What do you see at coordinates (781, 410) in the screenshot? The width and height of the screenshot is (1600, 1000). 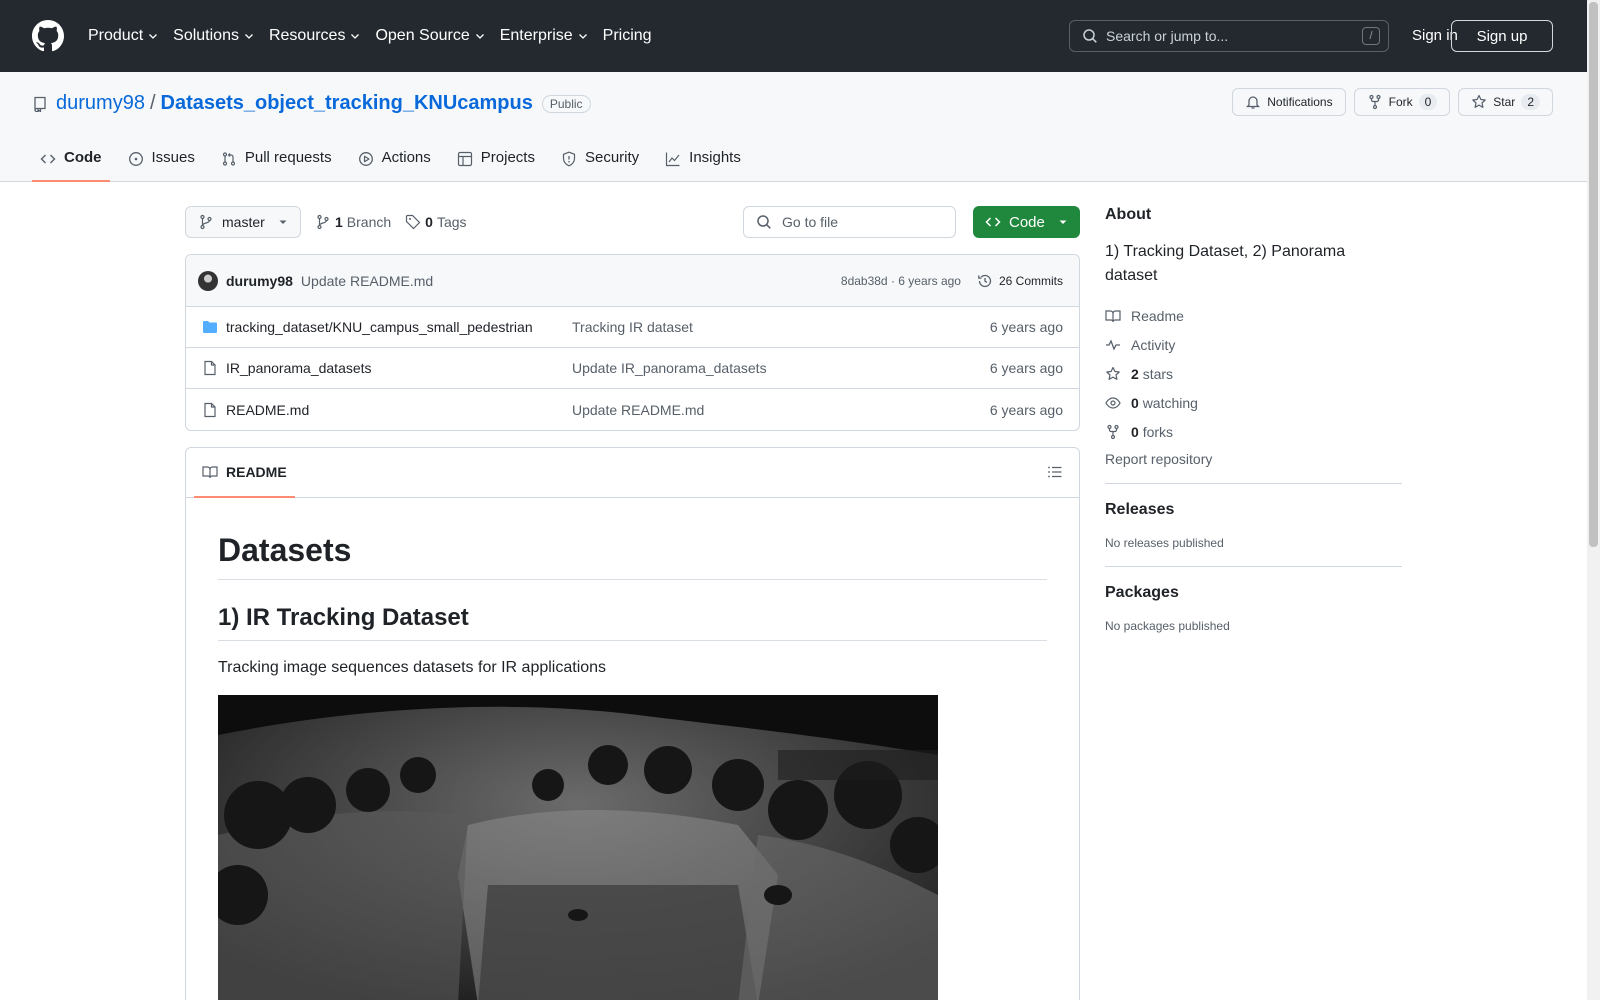 I see `file-commit-message: Update README.md` at bounding box center [781, 410].